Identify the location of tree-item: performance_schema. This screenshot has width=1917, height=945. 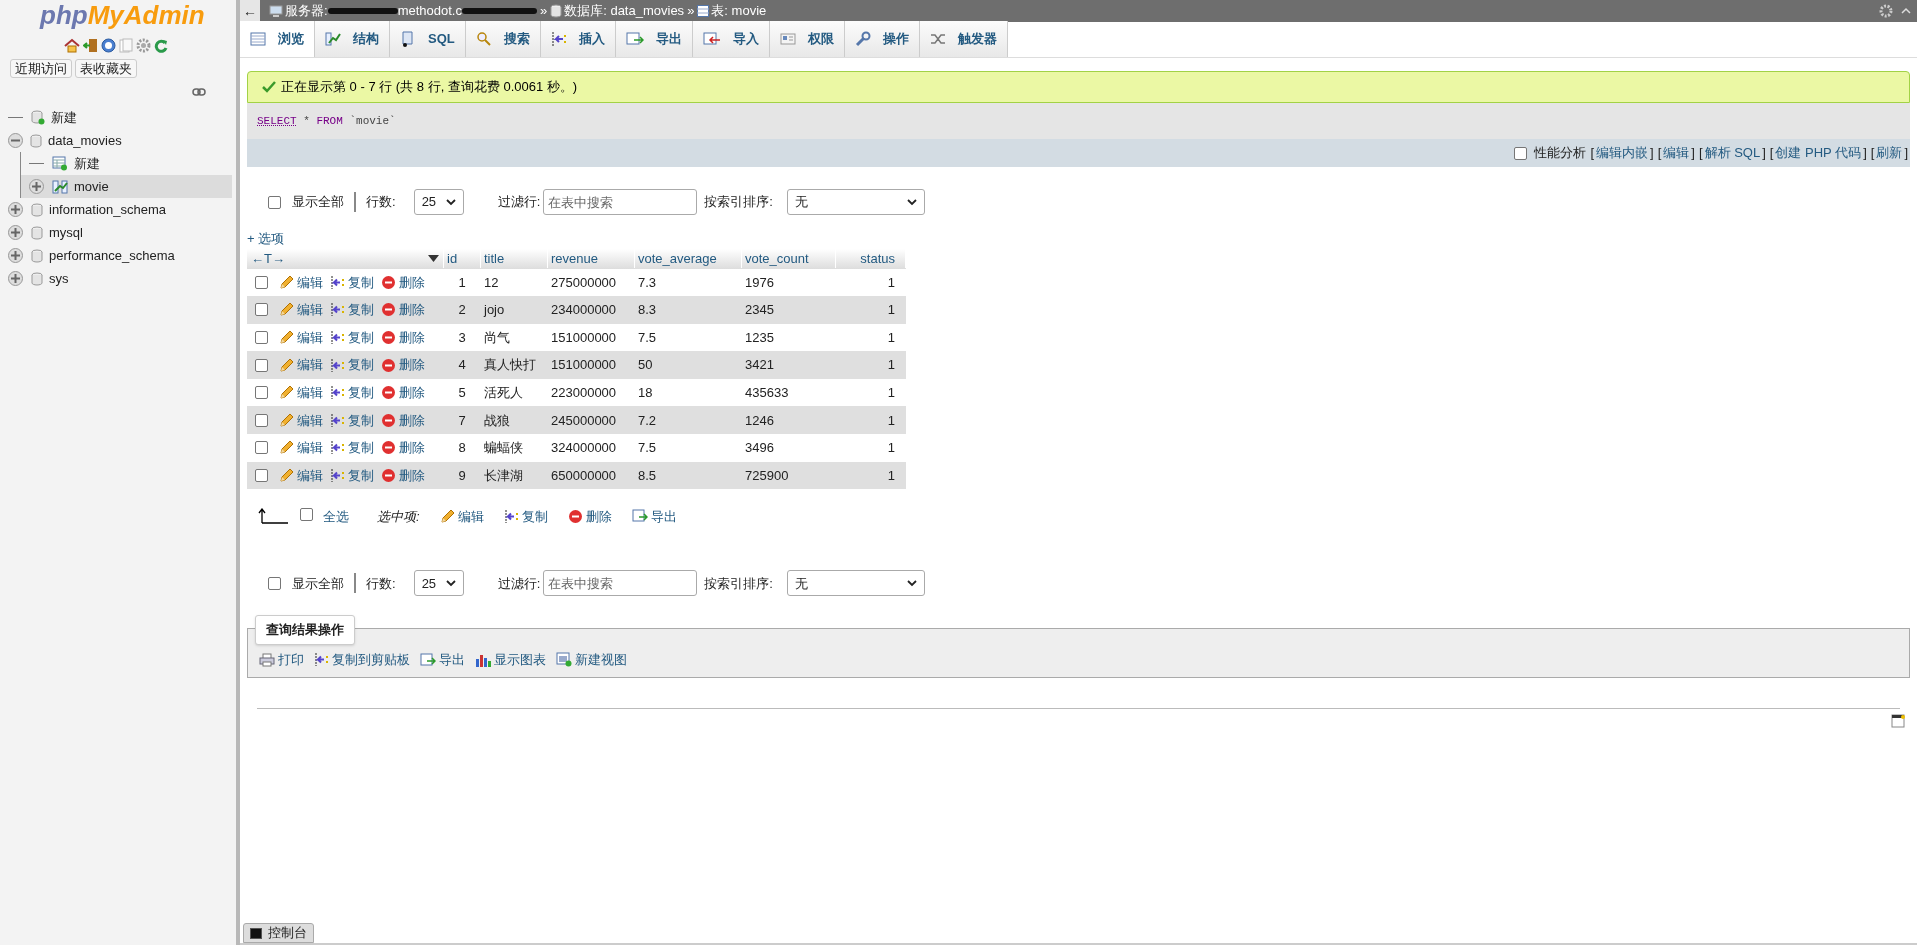
(116, 255).